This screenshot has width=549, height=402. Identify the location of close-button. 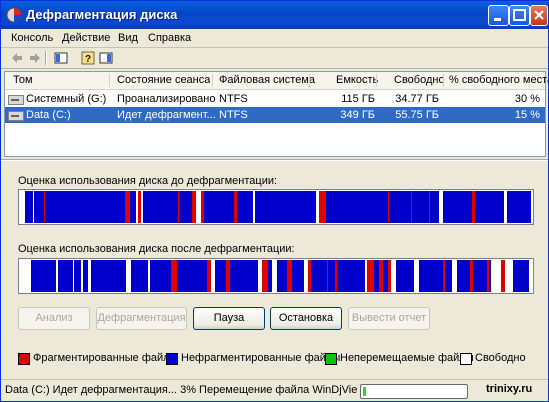
(539, 15).